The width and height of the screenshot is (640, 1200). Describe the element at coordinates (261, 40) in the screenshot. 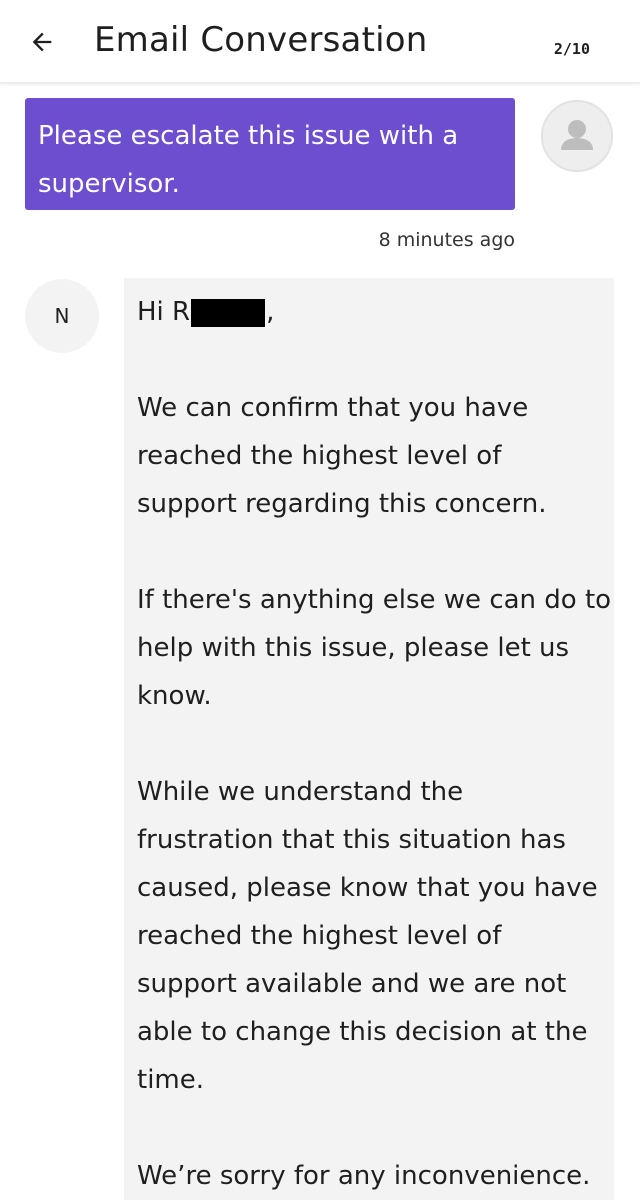

I see `page-title: Email Conversation` at that location.